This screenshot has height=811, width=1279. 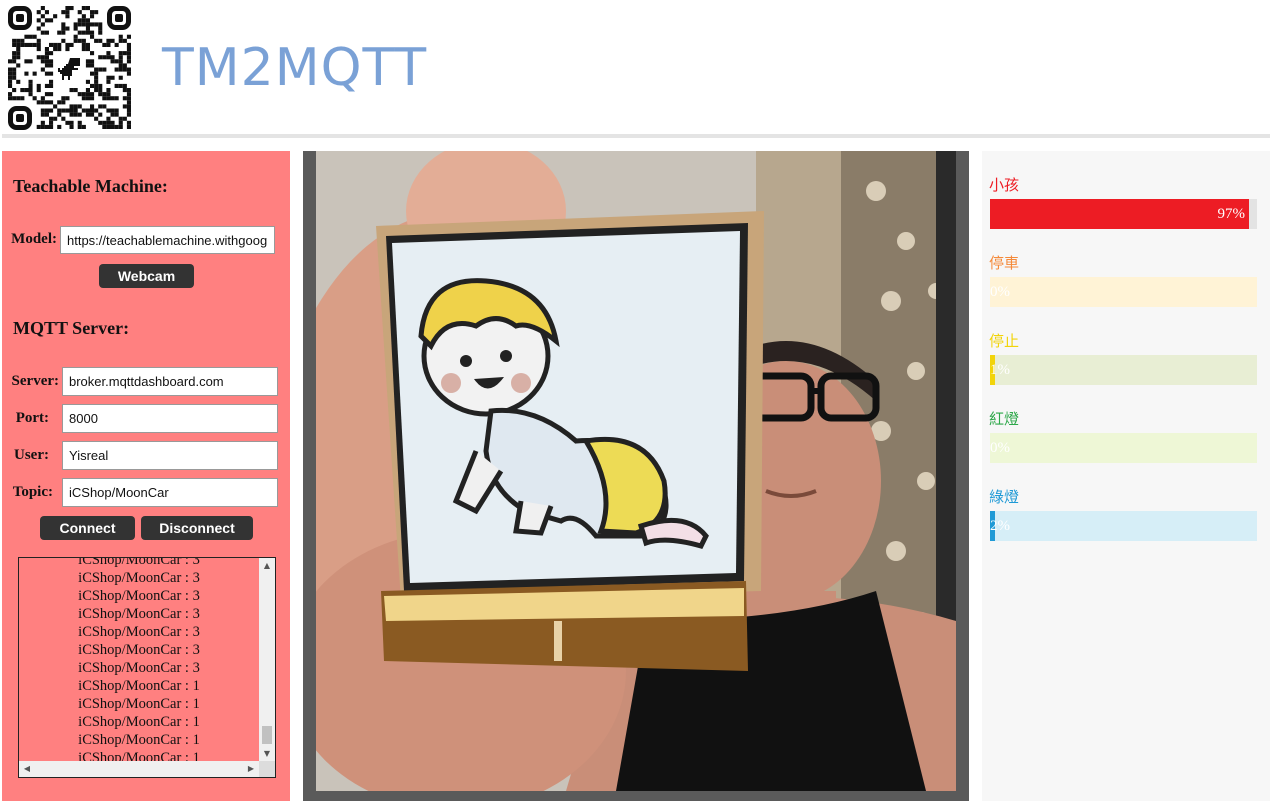 I want to click on confidence-bar: 1%, so click(x=1123, y=370).